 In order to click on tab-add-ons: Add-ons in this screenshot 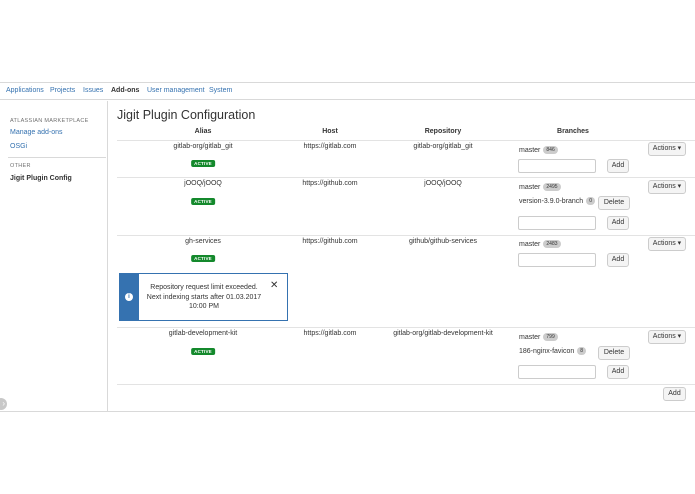, I will do `click(125, 90)`.